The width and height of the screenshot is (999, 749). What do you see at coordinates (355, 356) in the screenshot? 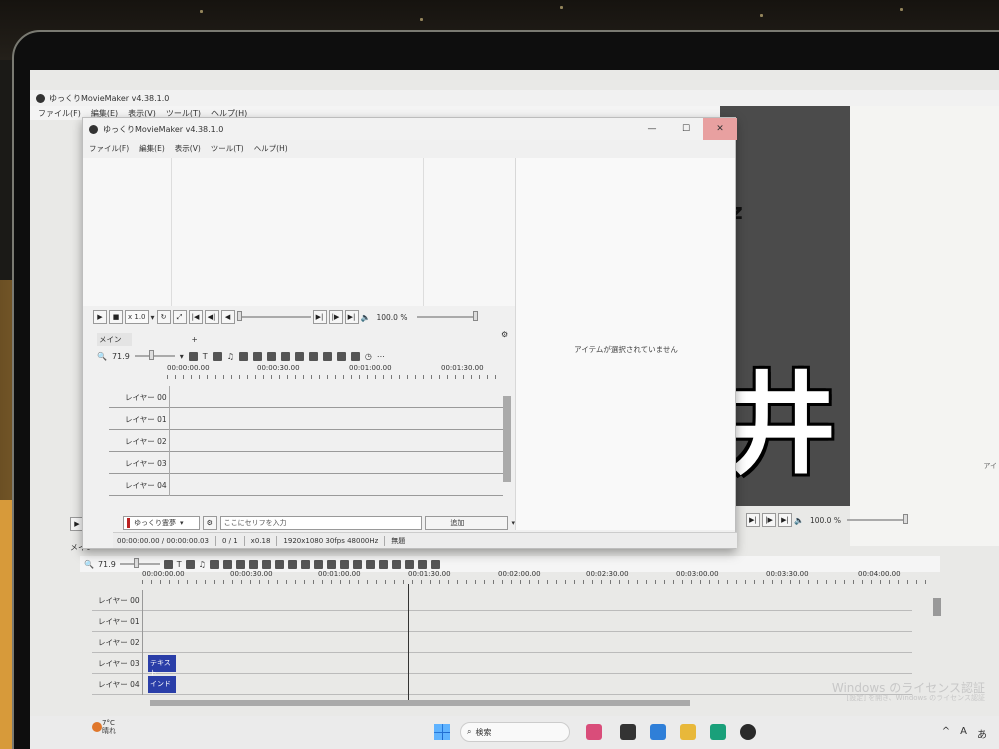
I see `bookmark-icon` at bounding box center [355, 356].